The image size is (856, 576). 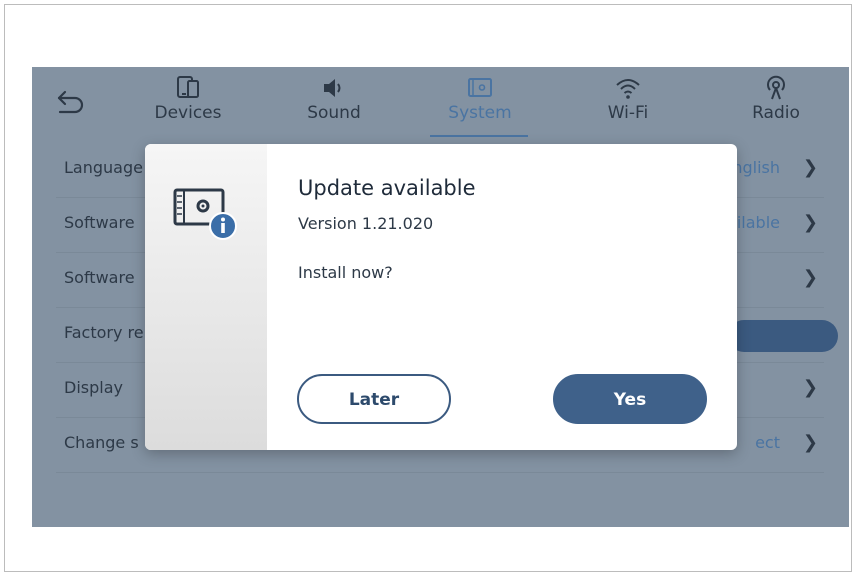 What do you see at coordinates (776, 113) in the screenshot?
I see `tab-label: Radio` at bounding box center [776, 113].